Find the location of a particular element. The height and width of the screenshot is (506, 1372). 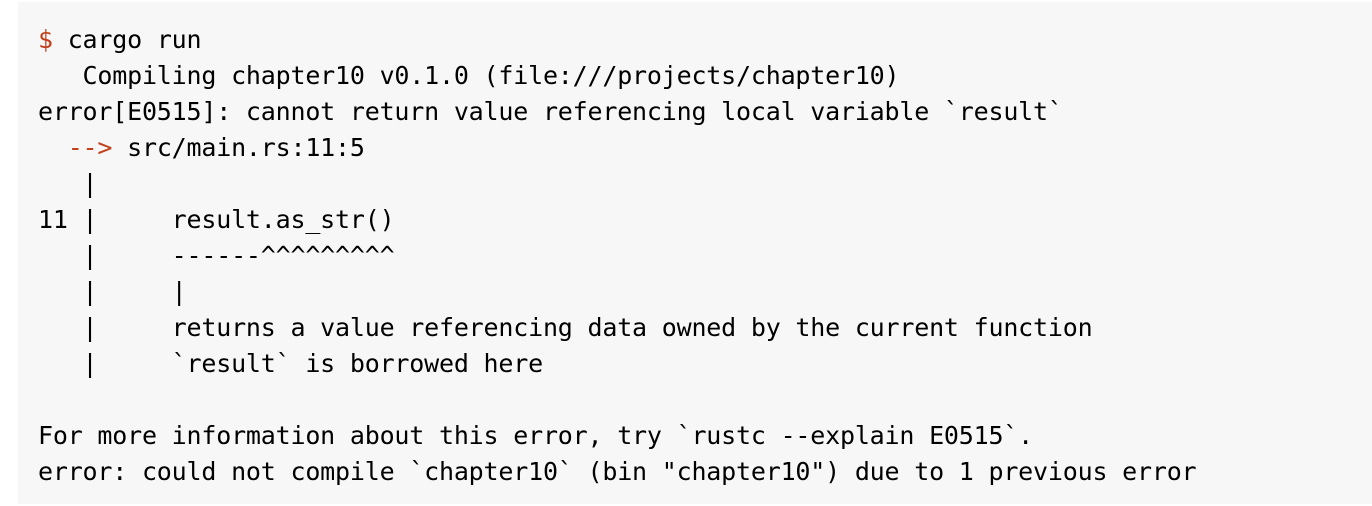

command-line: $ cargo run is located at coordinates (705, 40).